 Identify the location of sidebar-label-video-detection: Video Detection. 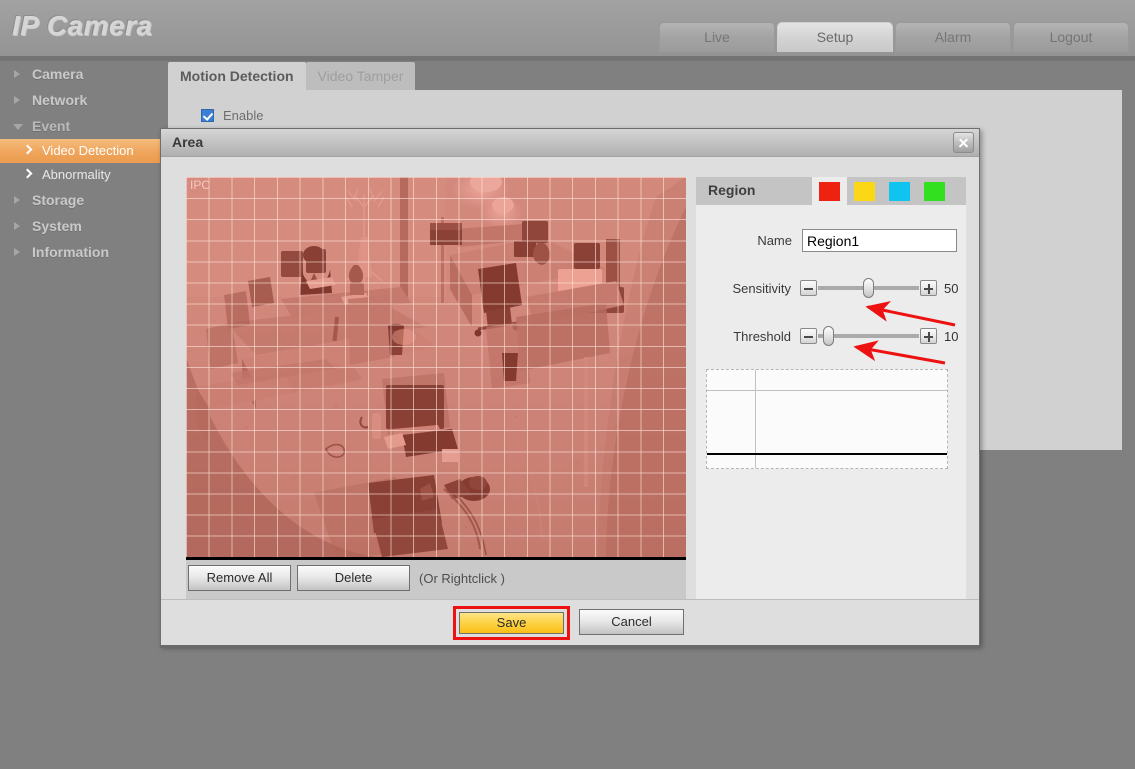
(88, 150).